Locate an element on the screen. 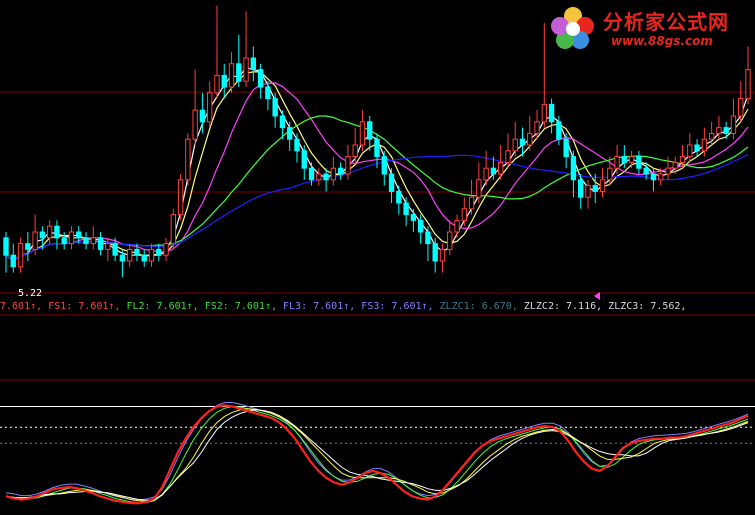 Image resolution: width=755 pixels, height=515 pixels. indicator-legend: 7.601↑, FS1: 7.601↑, FL2: 7.601↑, FS2 is located at coordinates (343, 307).